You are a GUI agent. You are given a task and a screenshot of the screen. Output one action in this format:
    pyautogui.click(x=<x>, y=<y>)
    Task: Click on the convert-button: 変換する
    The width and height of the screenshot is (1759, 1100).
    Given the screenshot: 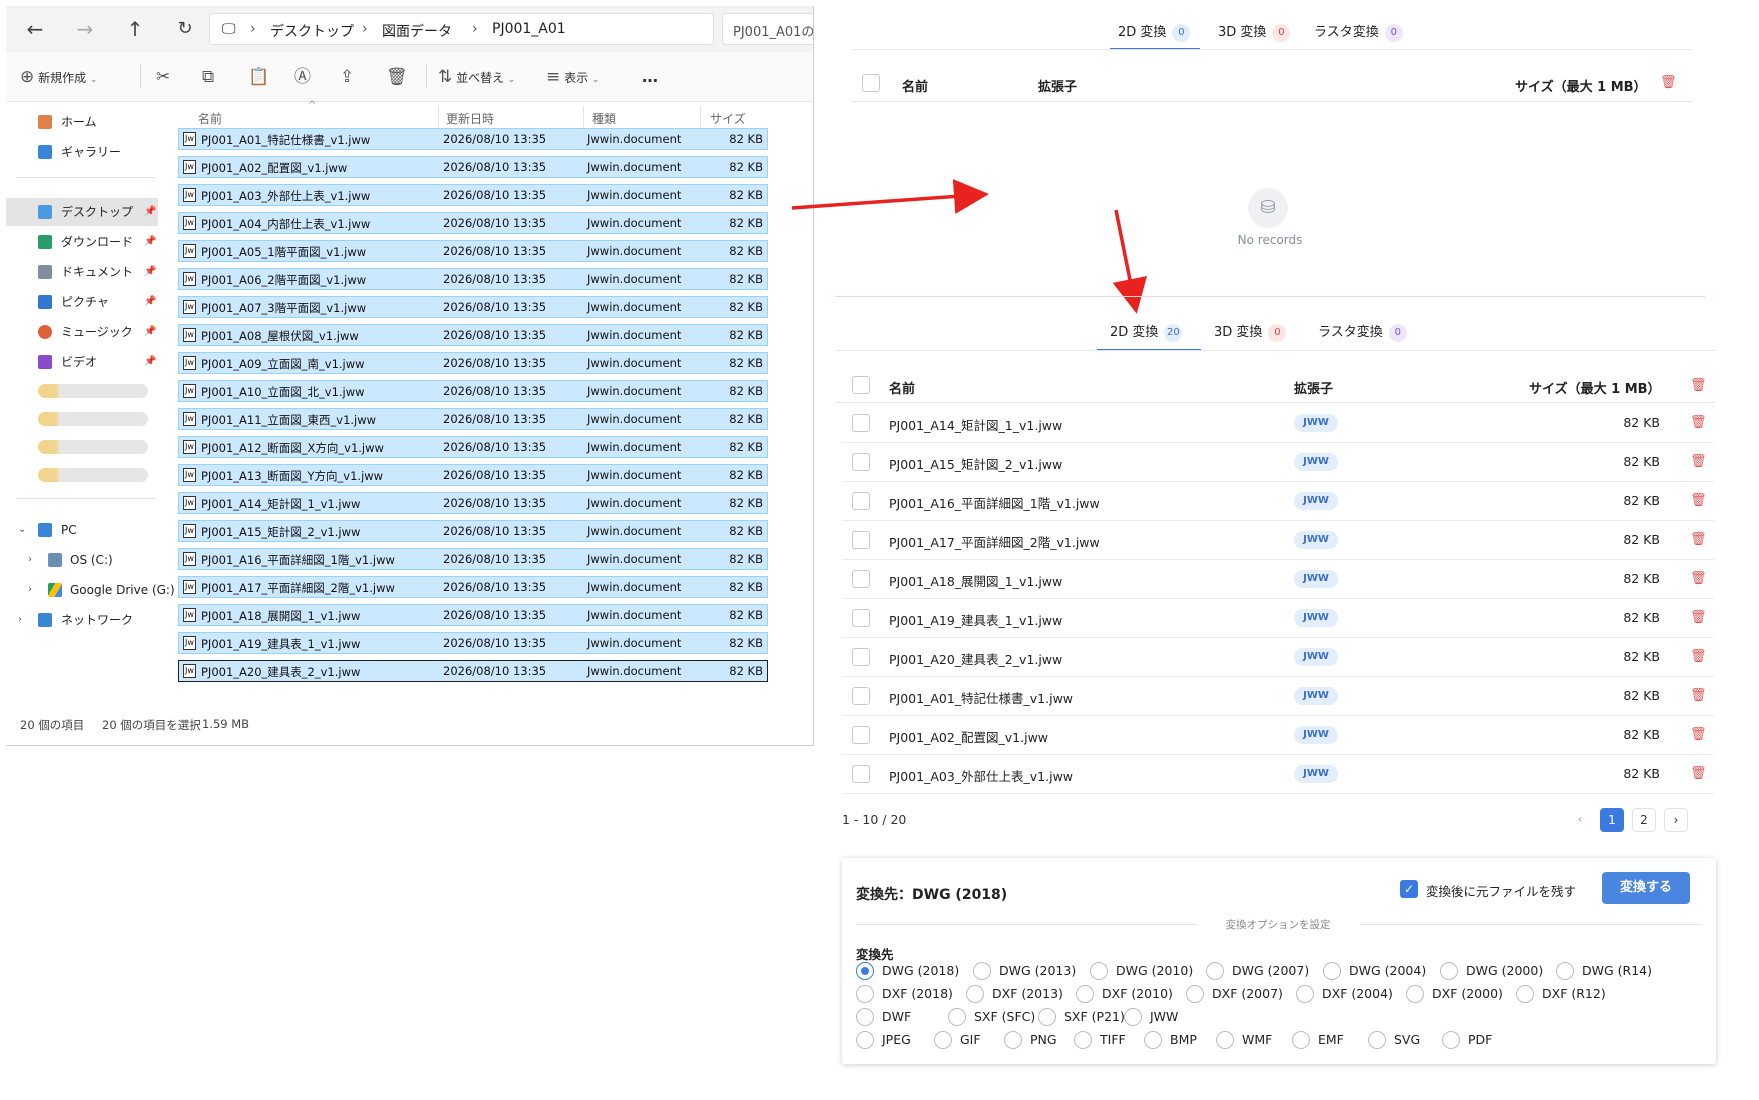 What is the action you would take?
    pyautogui.click(x=1646, y=888)
    